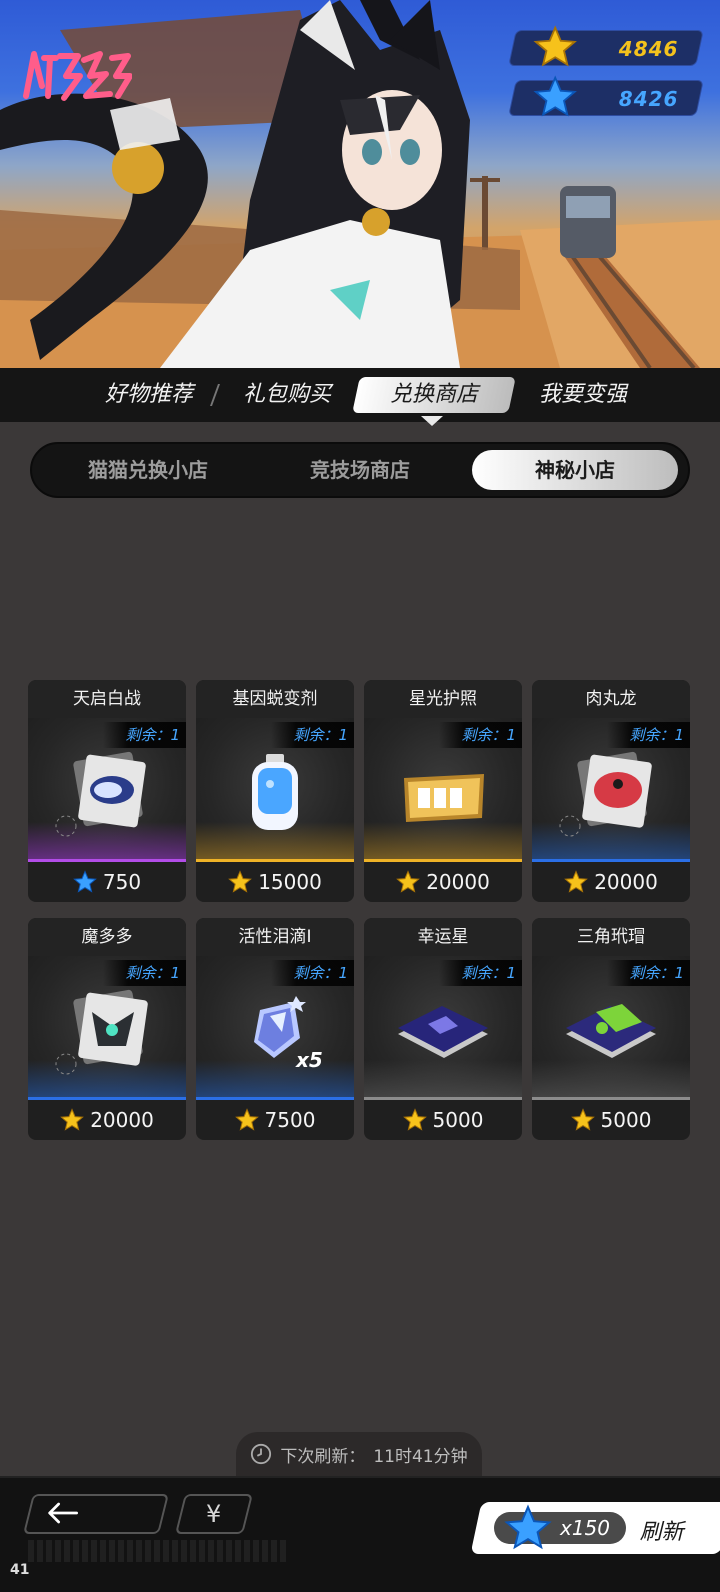  I want to click on shop-item-card: 魔多多 剩余：1 20000, so click(107, 1029).